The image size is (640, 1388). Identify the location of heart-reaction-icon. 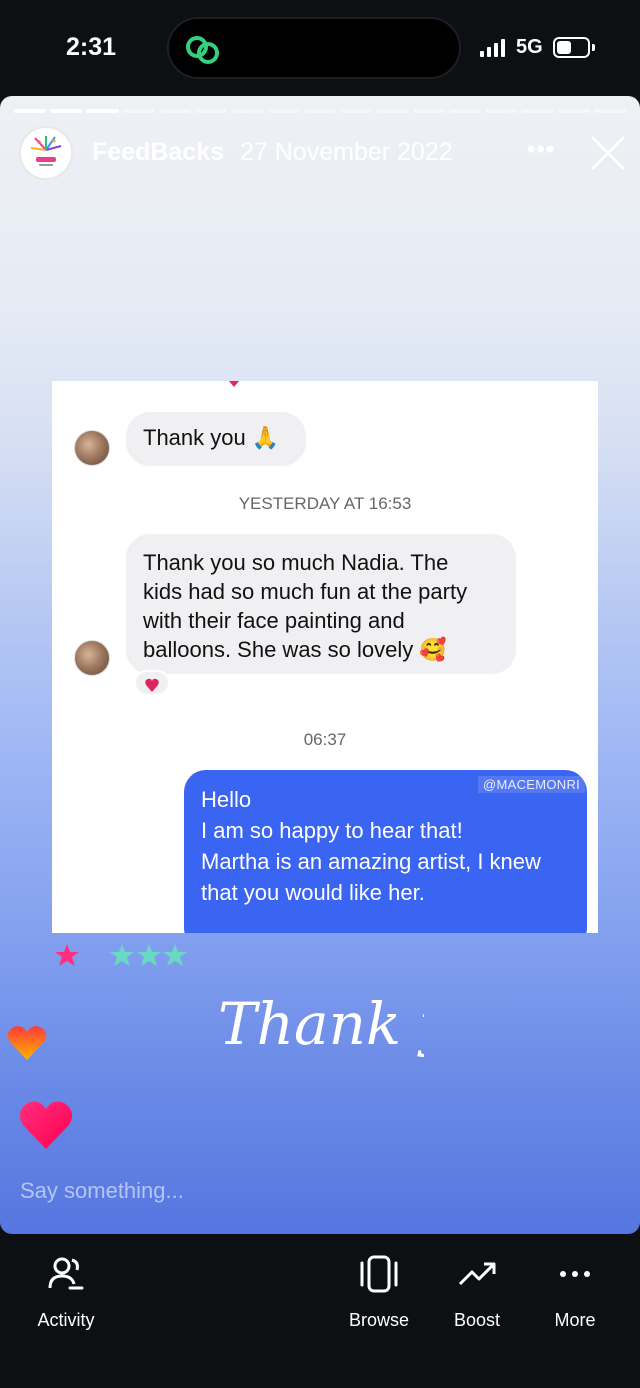
(152, 683).